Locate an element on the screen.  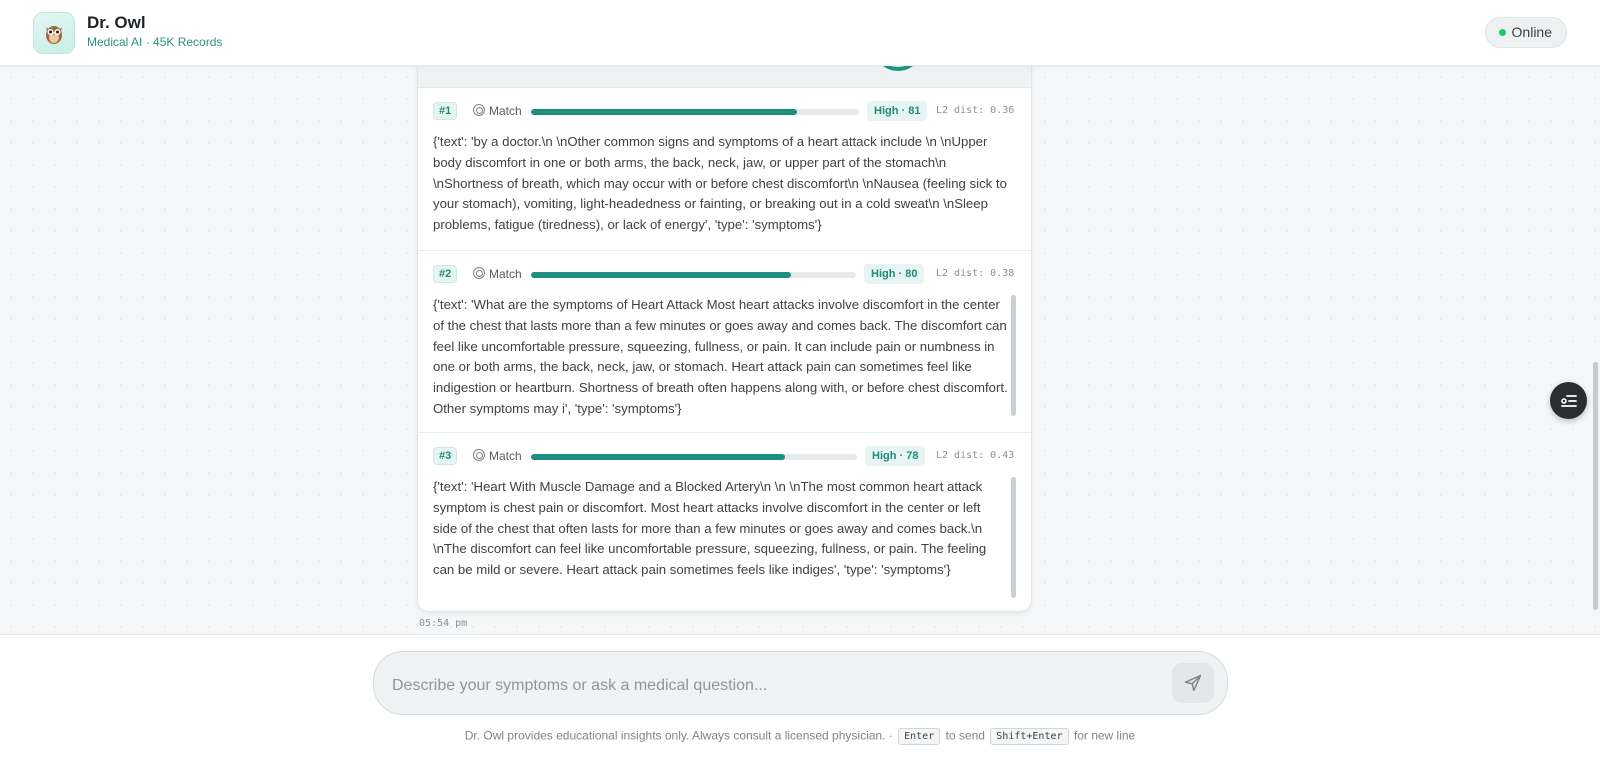
online-dot-icon is located at coordinates (1502, 32).